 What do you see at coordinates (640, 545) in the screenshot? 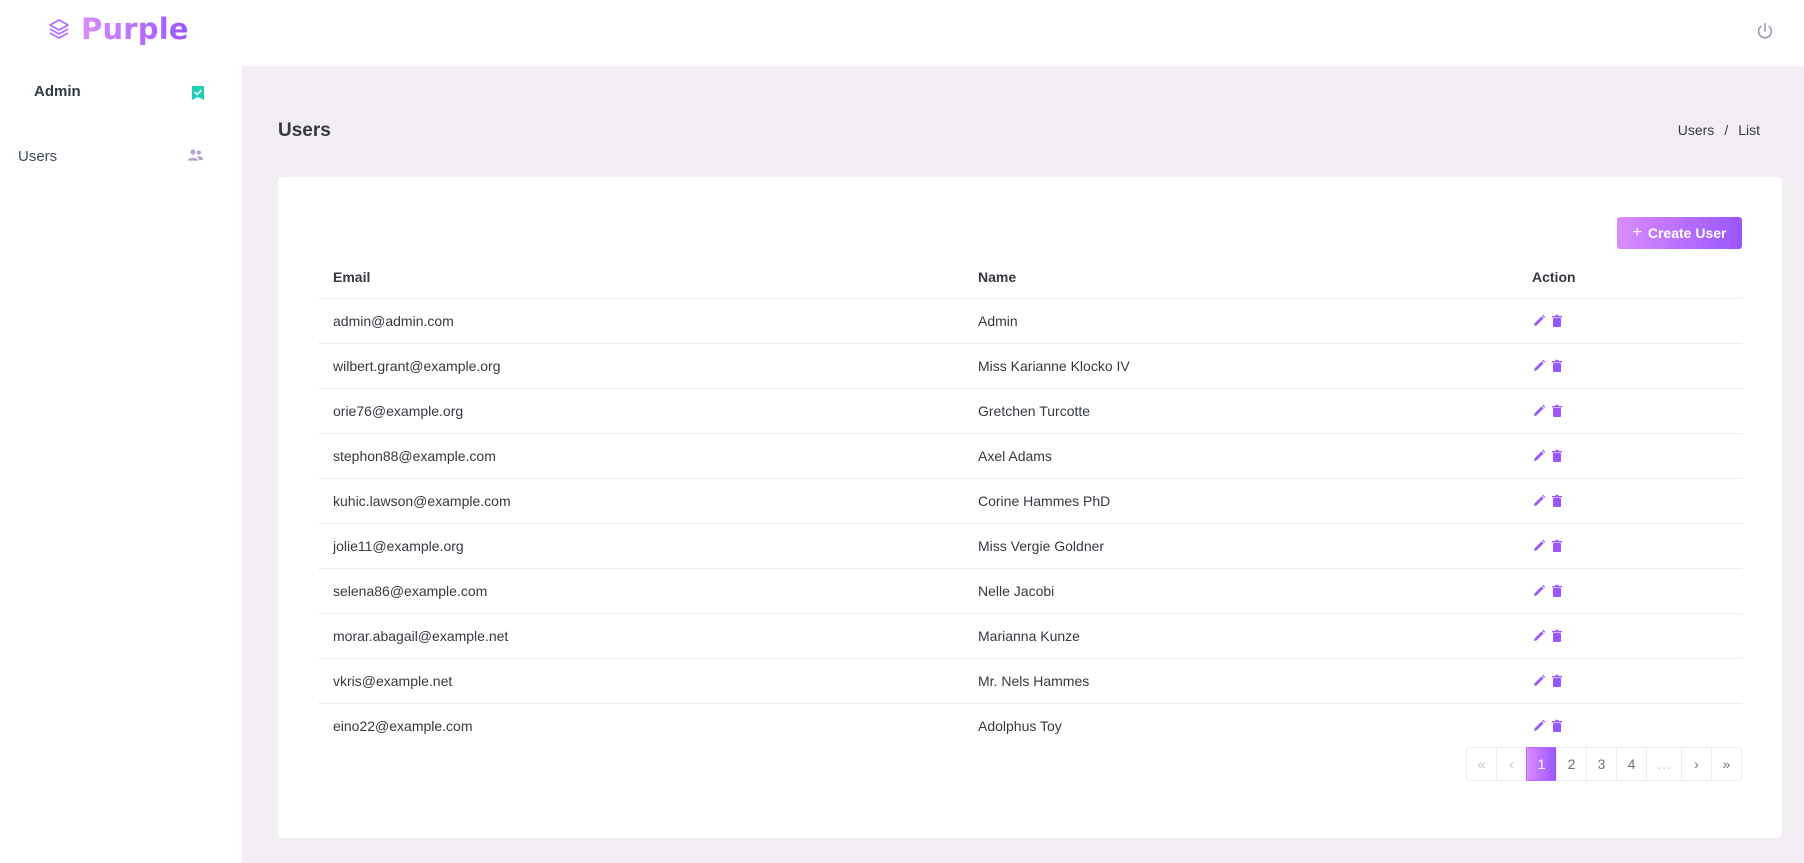
I see `cell-email: jolie11@example.org` at bounding box center [640, 545].